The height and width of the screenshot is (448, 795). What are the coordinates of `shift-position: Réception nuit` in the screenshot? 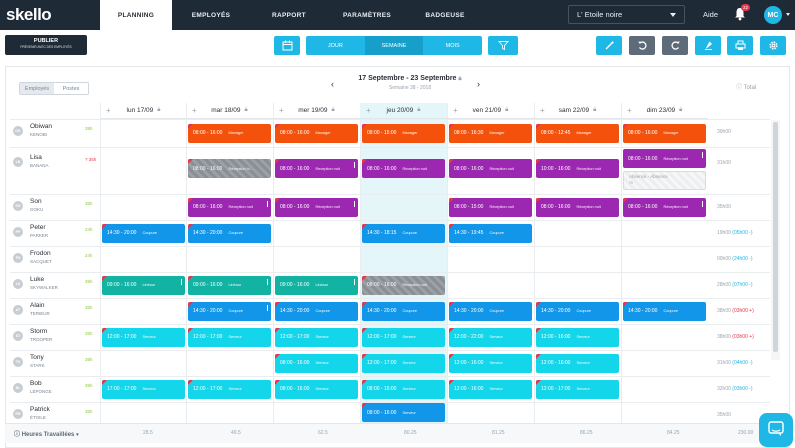 It's located at (675, 158).